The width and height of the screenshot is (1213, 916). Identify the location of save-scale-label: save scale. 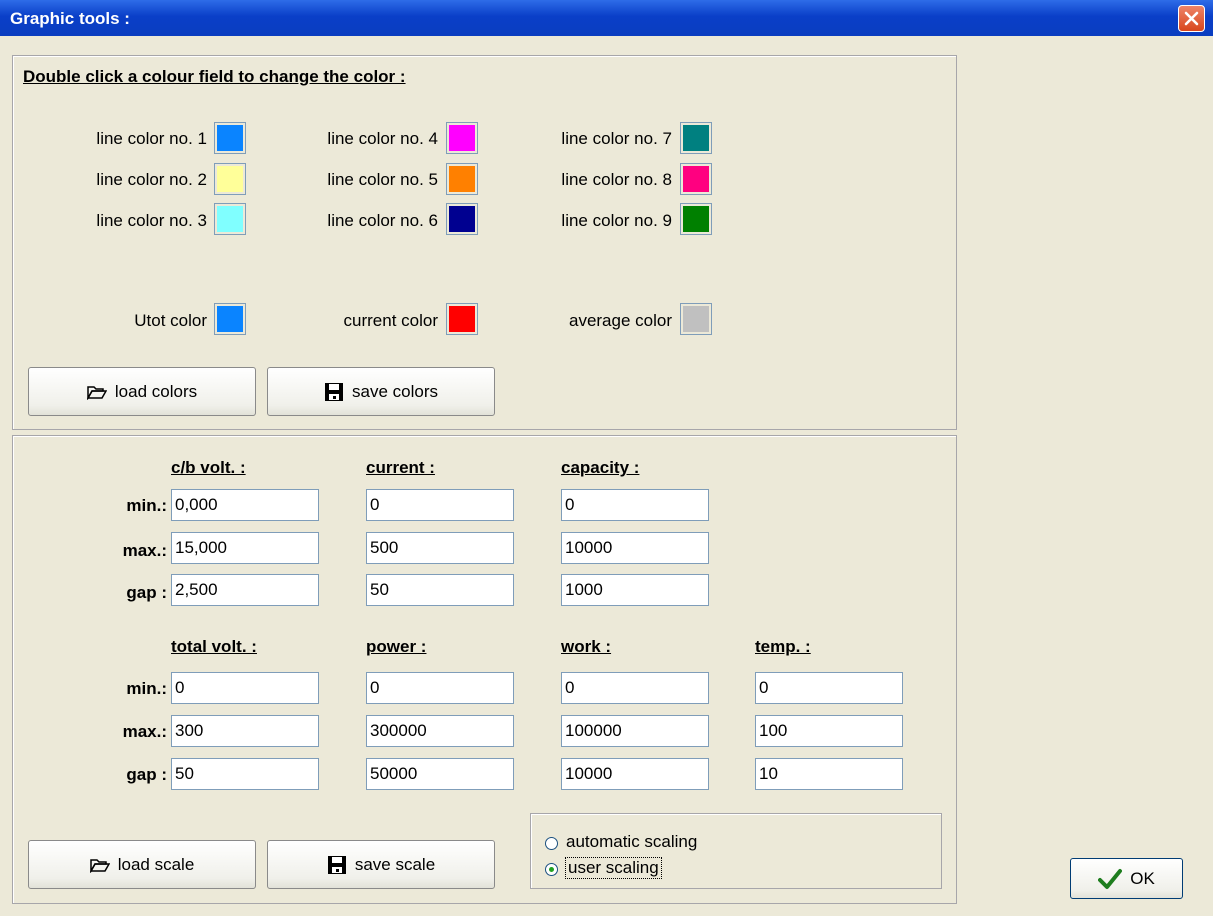
(395, 864).